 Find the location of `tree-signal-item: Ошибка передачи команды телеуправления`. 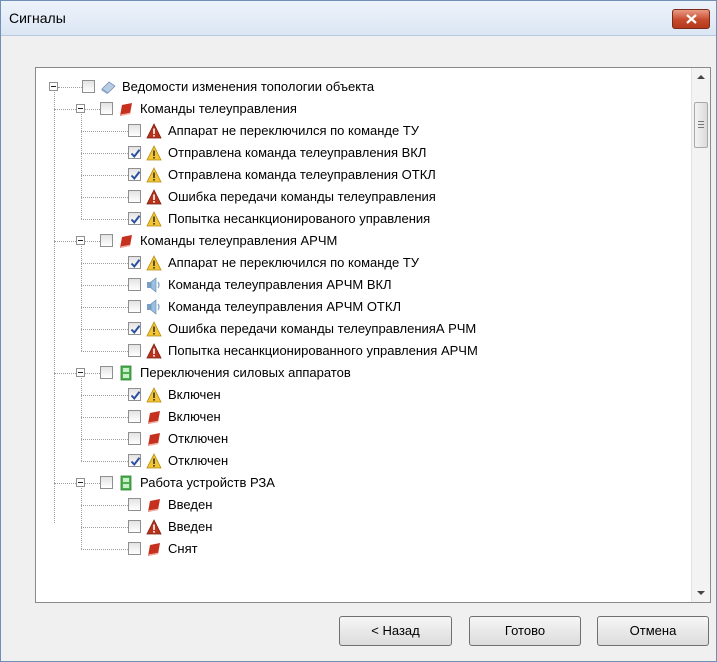

tree-signal-item: Ошибка передачи команды телеуправления is located at coordinates (364, 197).